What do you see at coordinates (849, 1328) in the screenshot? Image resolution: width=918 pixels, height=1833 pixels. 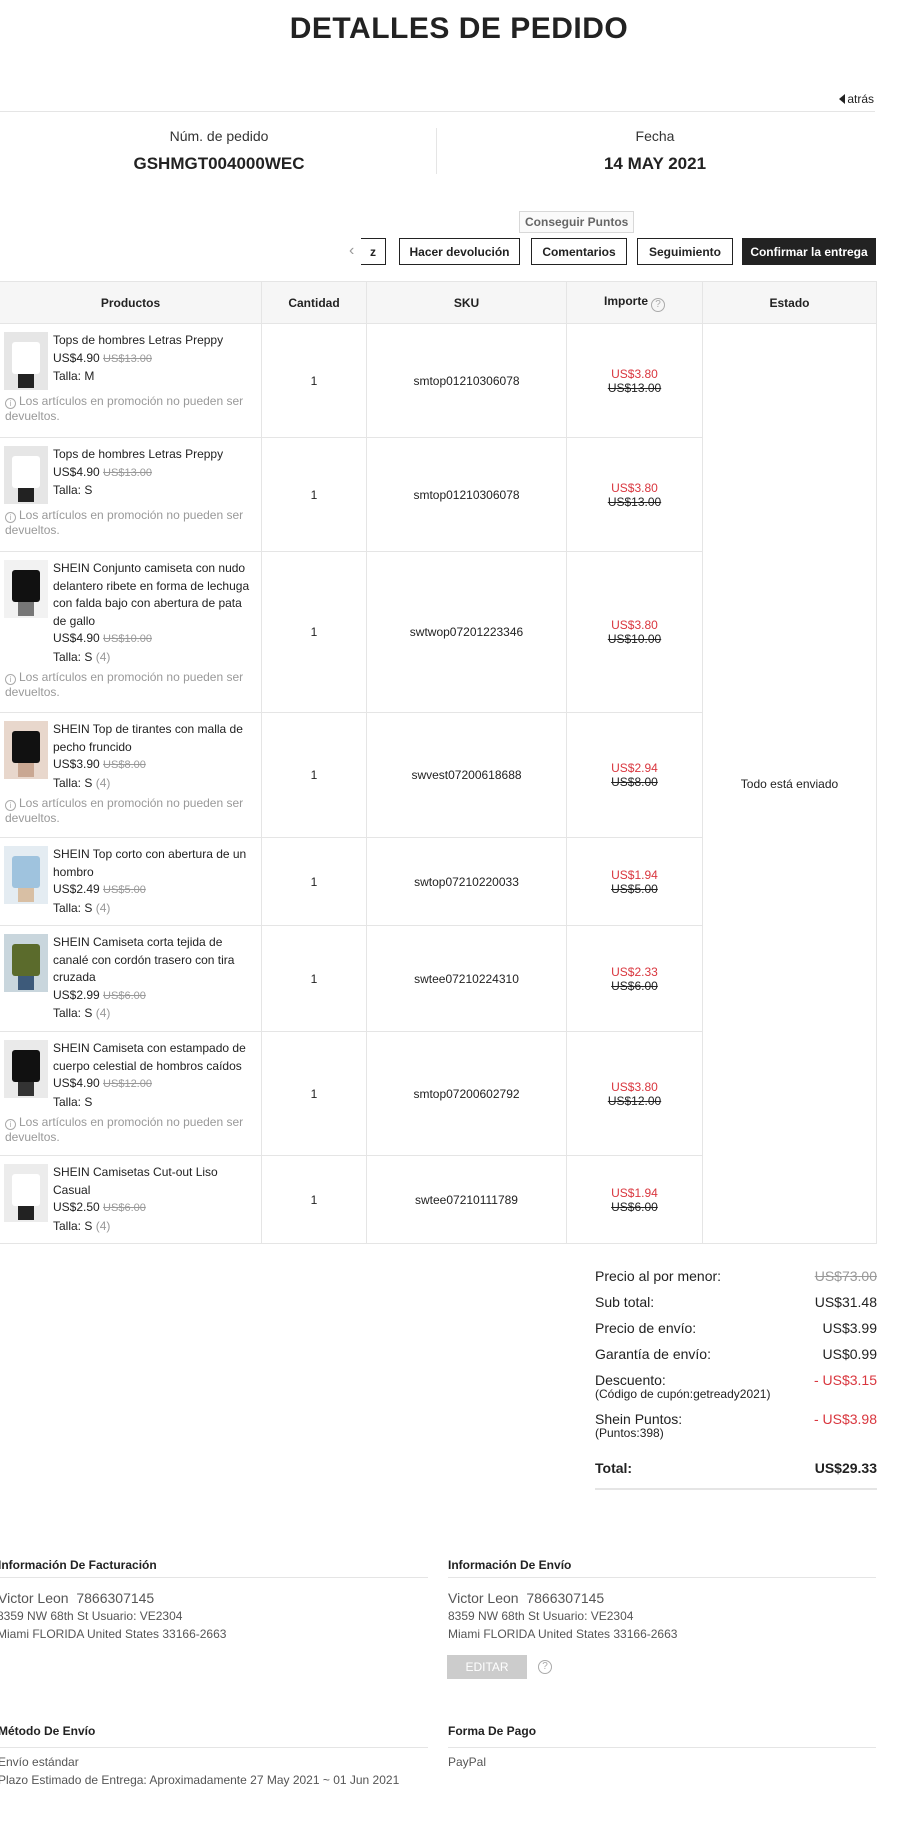 I see `shipping-value: US$3.99` at bounding box center [849, 1328].